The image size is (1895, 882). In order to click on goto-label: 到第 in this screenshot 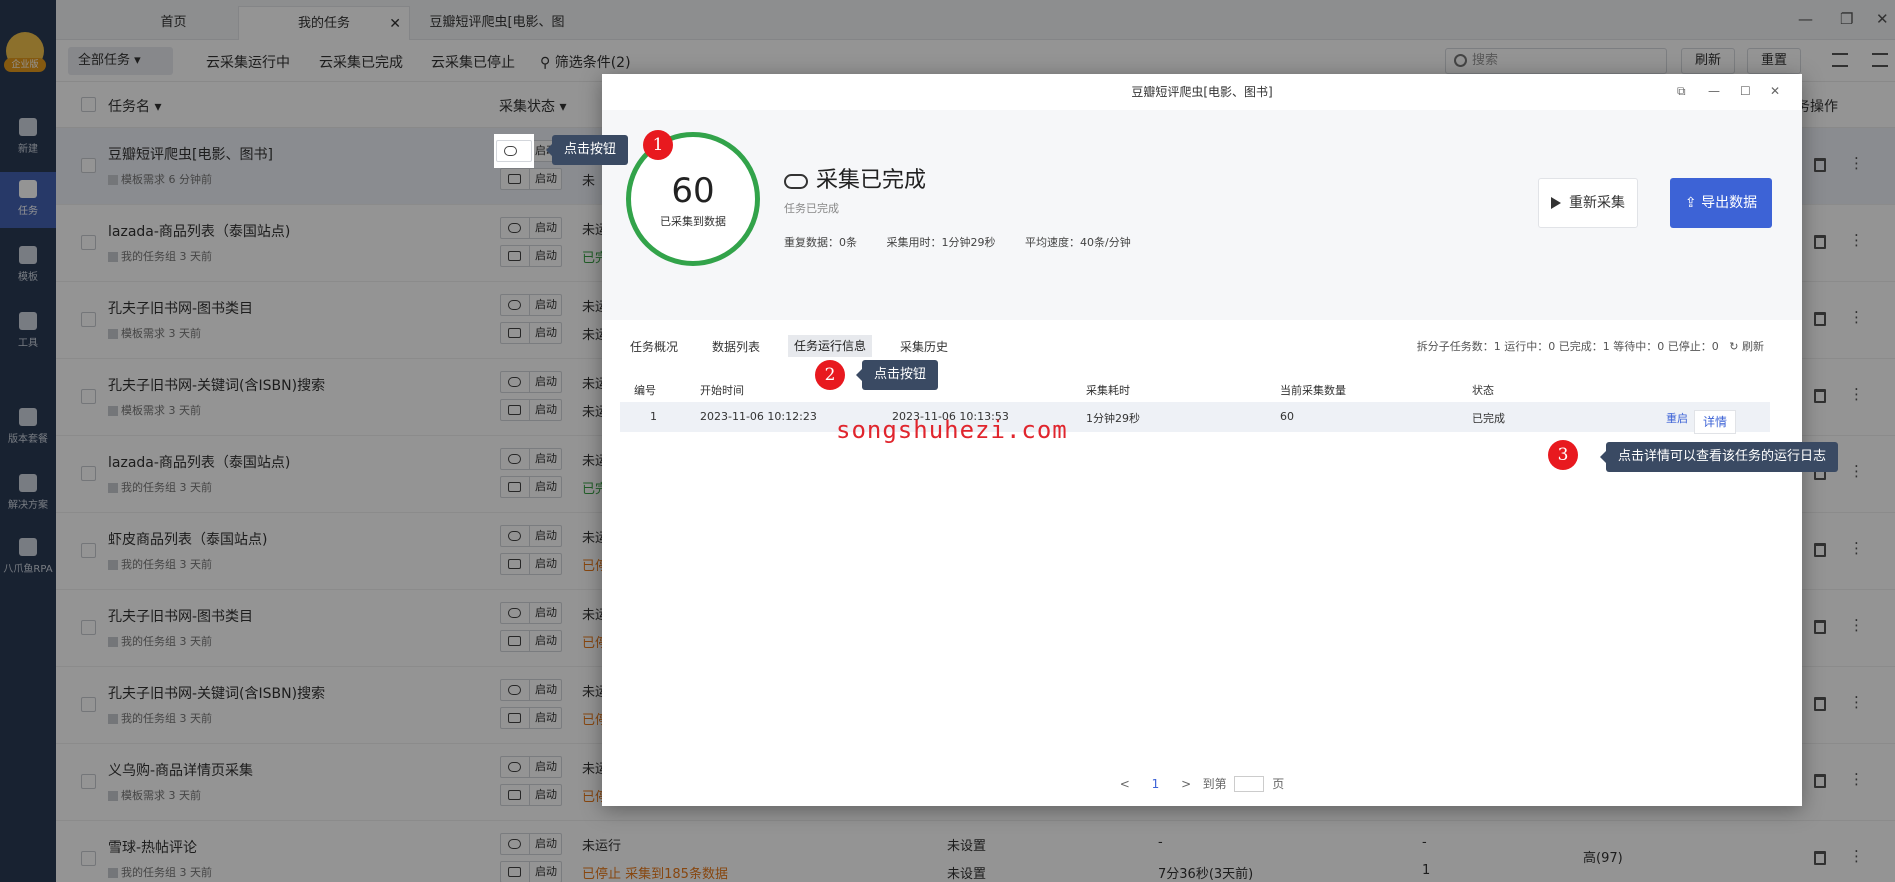, I will do `click(1214, 783)`.